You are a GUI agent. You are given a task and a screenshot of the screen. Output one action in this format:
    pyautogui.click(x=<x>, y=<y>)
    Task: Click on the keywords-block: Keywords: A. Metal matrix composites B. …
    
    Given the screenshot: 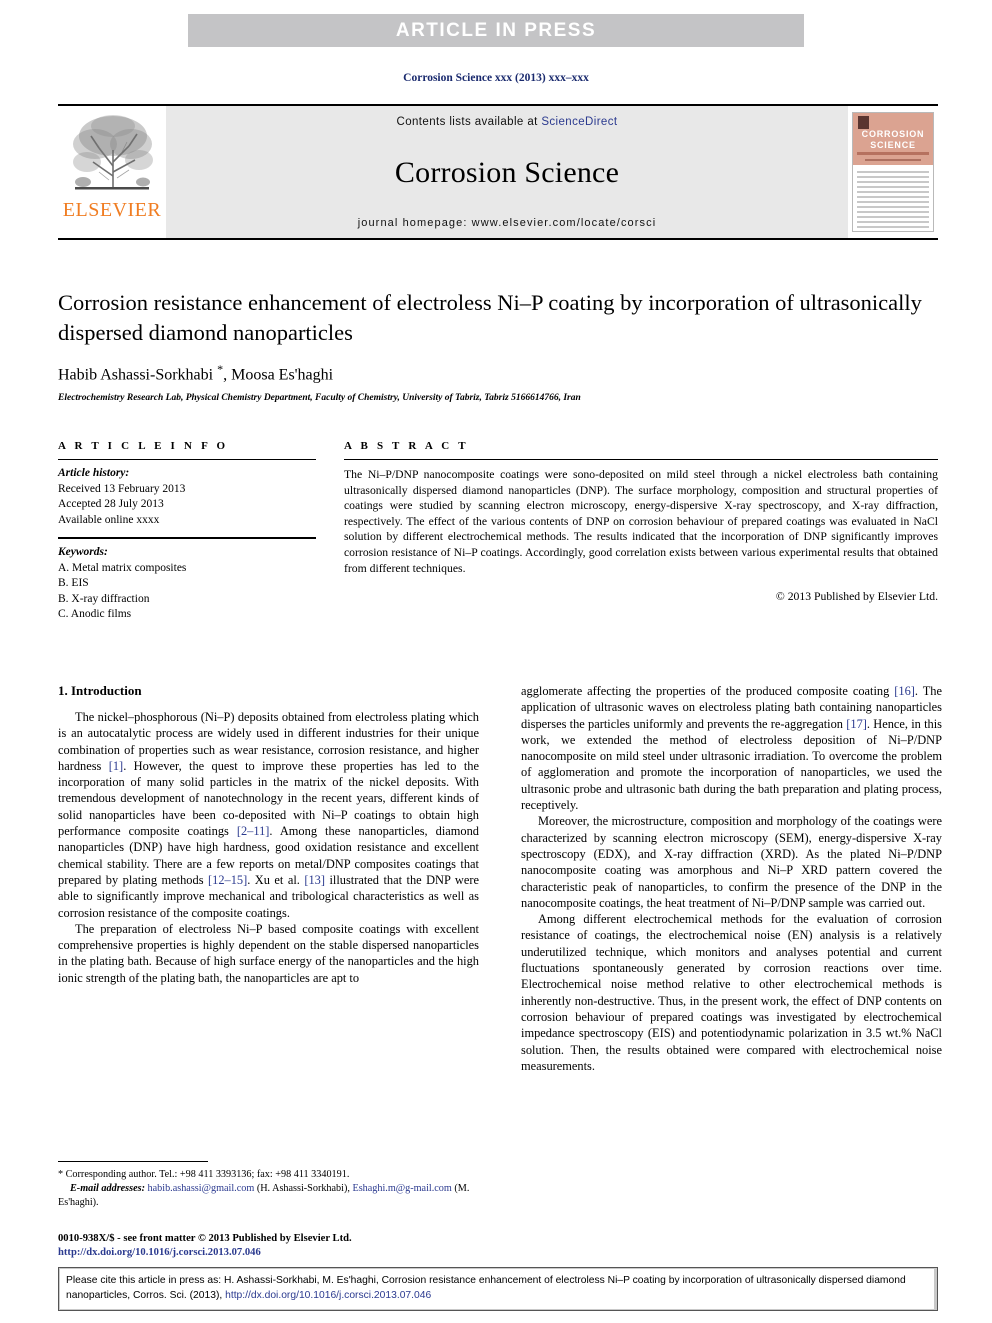 What is the action you would take?
    pyautogui.click(x=187, y=584)
    